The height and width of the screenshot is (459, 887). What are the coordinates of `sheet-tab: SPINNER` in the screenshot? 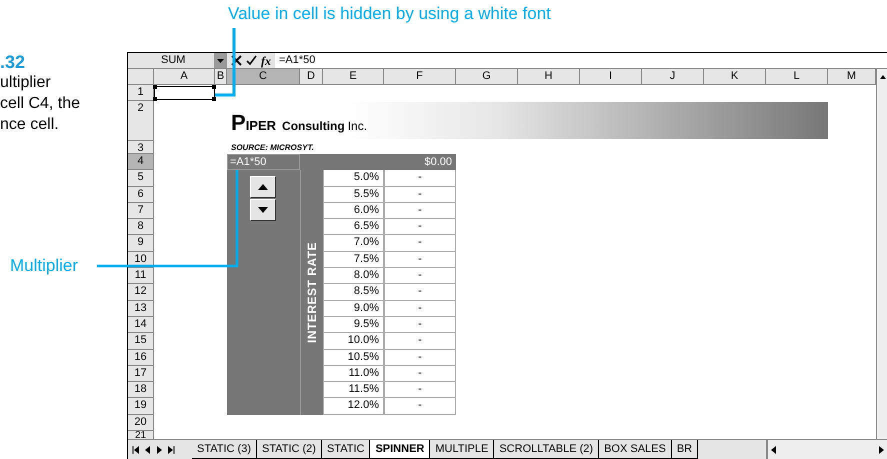 It's located at (400, 449).